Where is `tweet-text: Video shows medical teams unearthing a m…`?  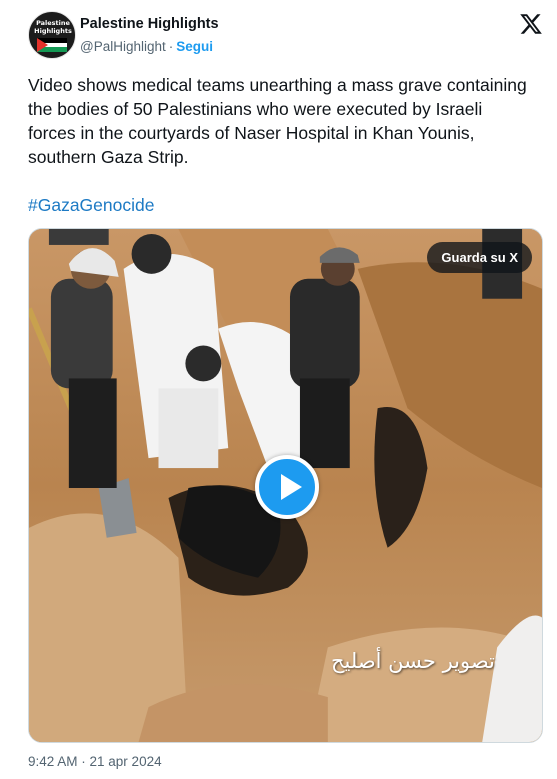 tweet-text: Video shows medical teams unearthing a m… is located at coordinates (277, 121).